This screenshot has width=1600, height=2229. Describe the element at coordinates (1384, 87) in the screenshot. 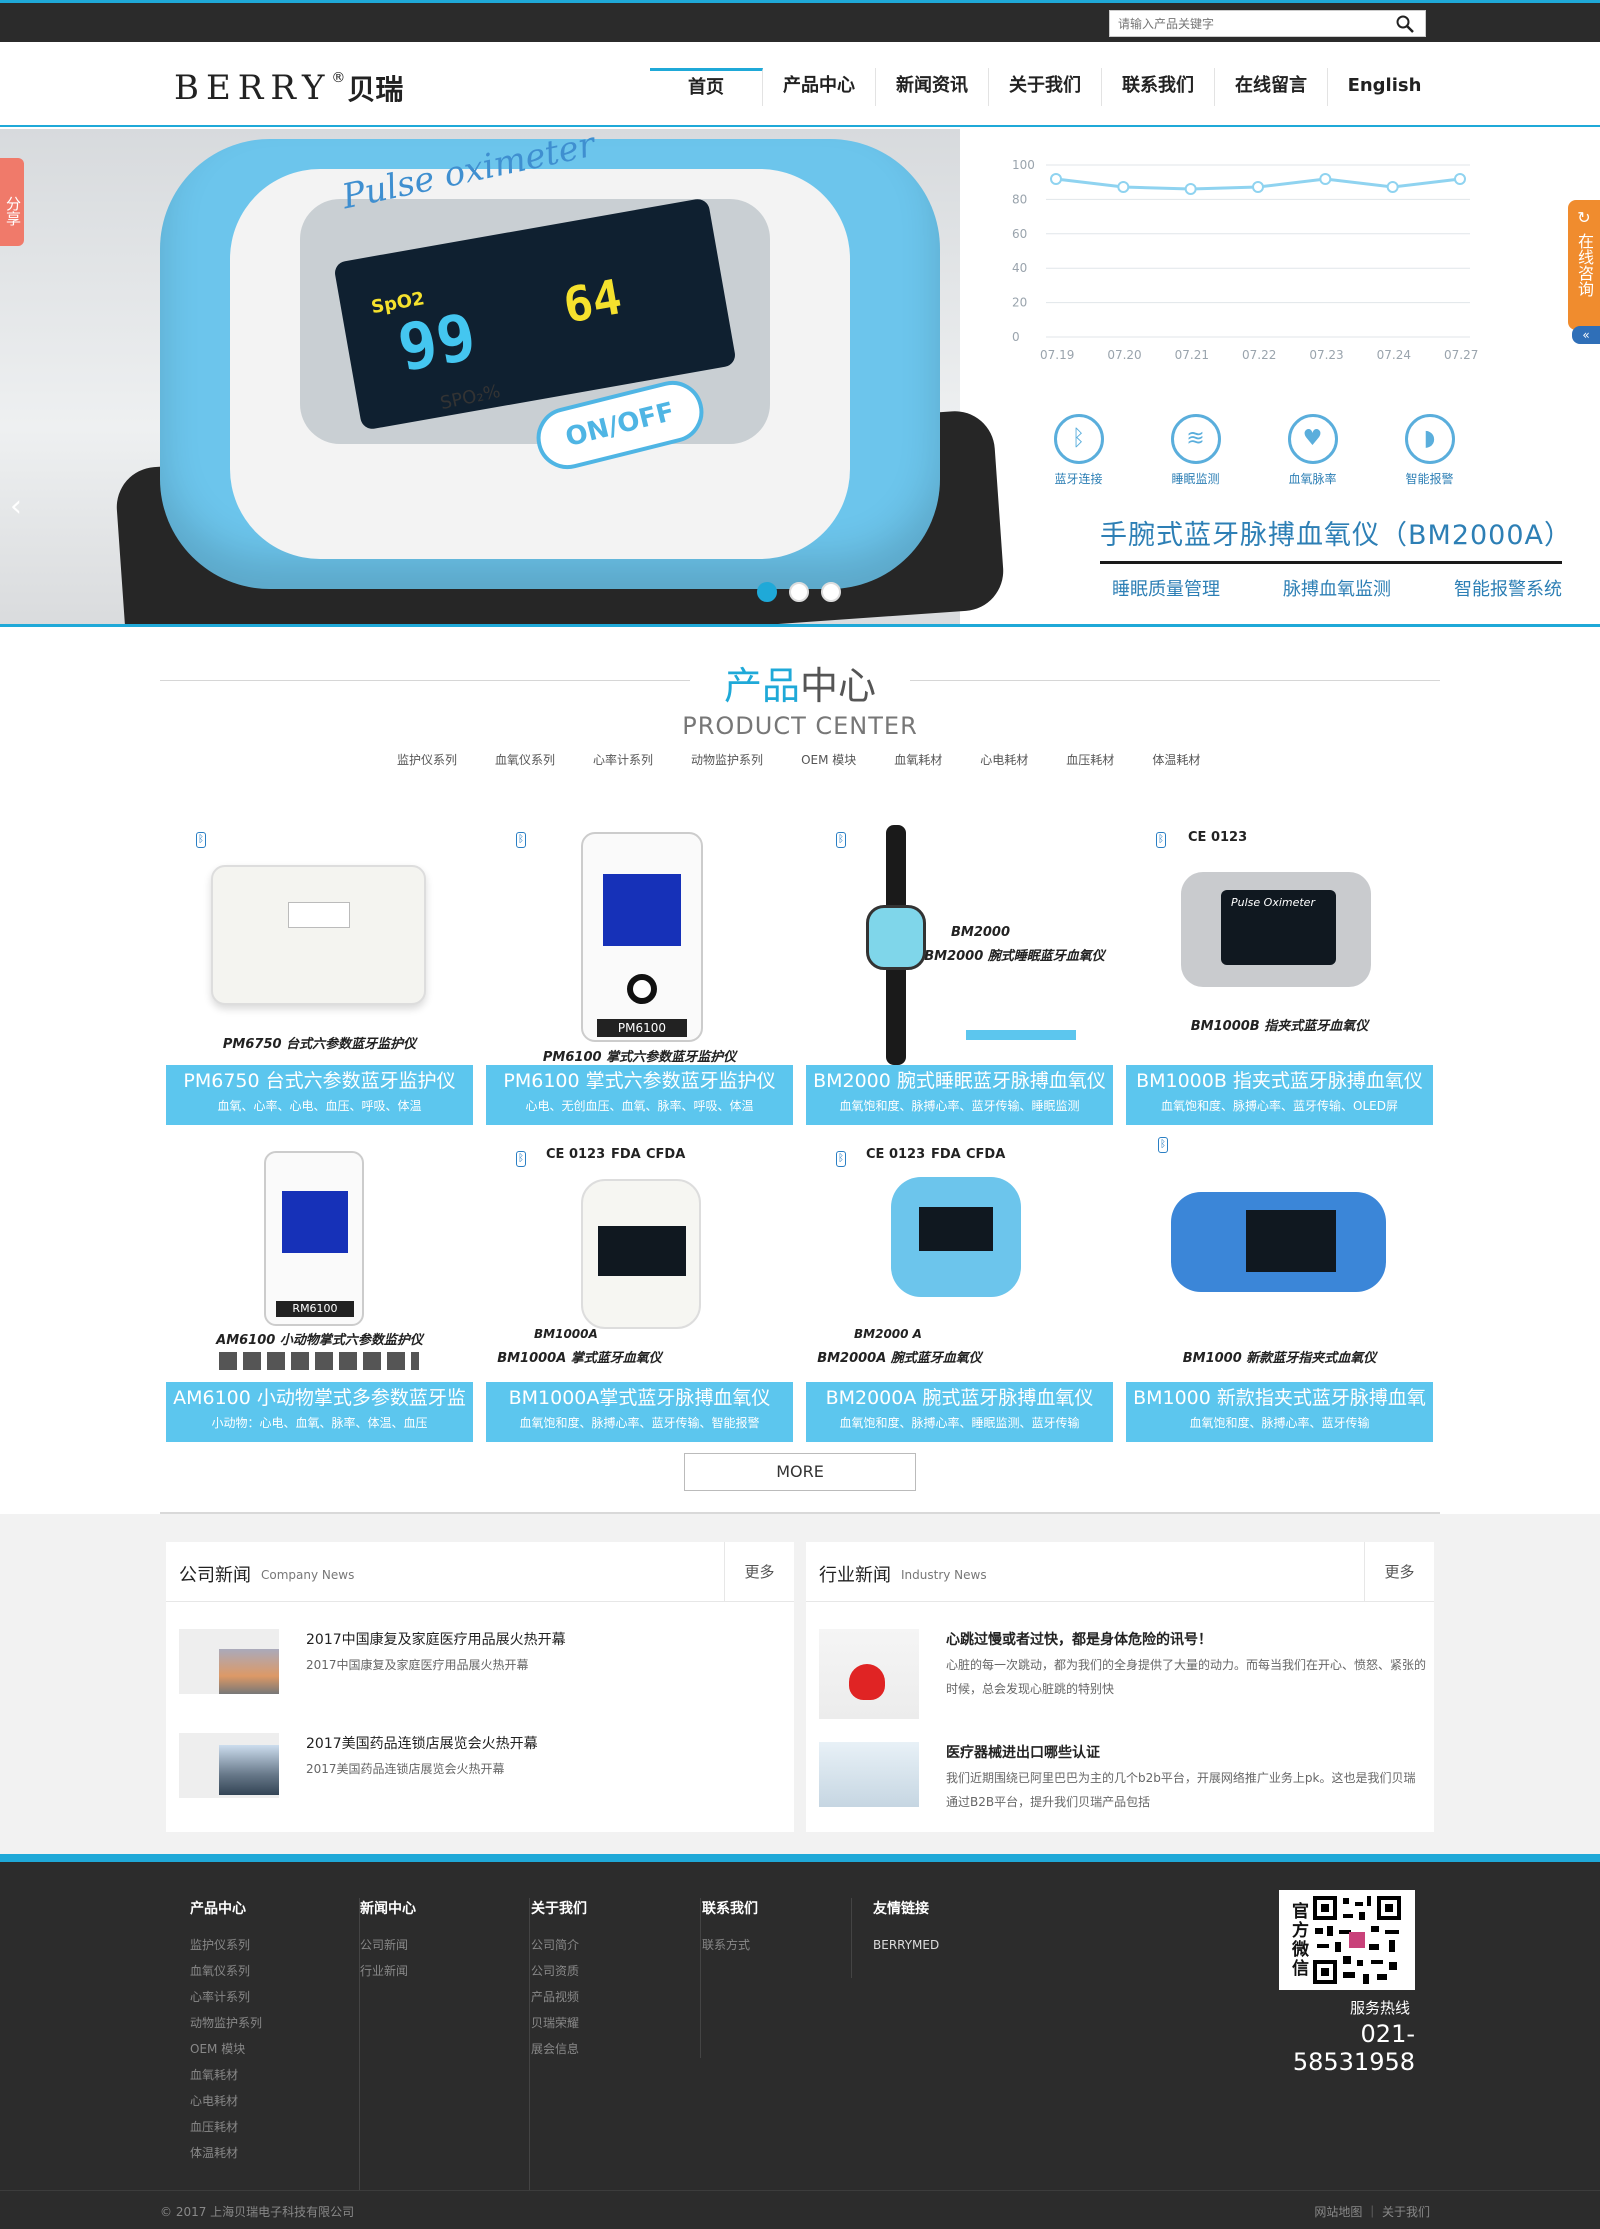

I see `nav-english: English` at that location.